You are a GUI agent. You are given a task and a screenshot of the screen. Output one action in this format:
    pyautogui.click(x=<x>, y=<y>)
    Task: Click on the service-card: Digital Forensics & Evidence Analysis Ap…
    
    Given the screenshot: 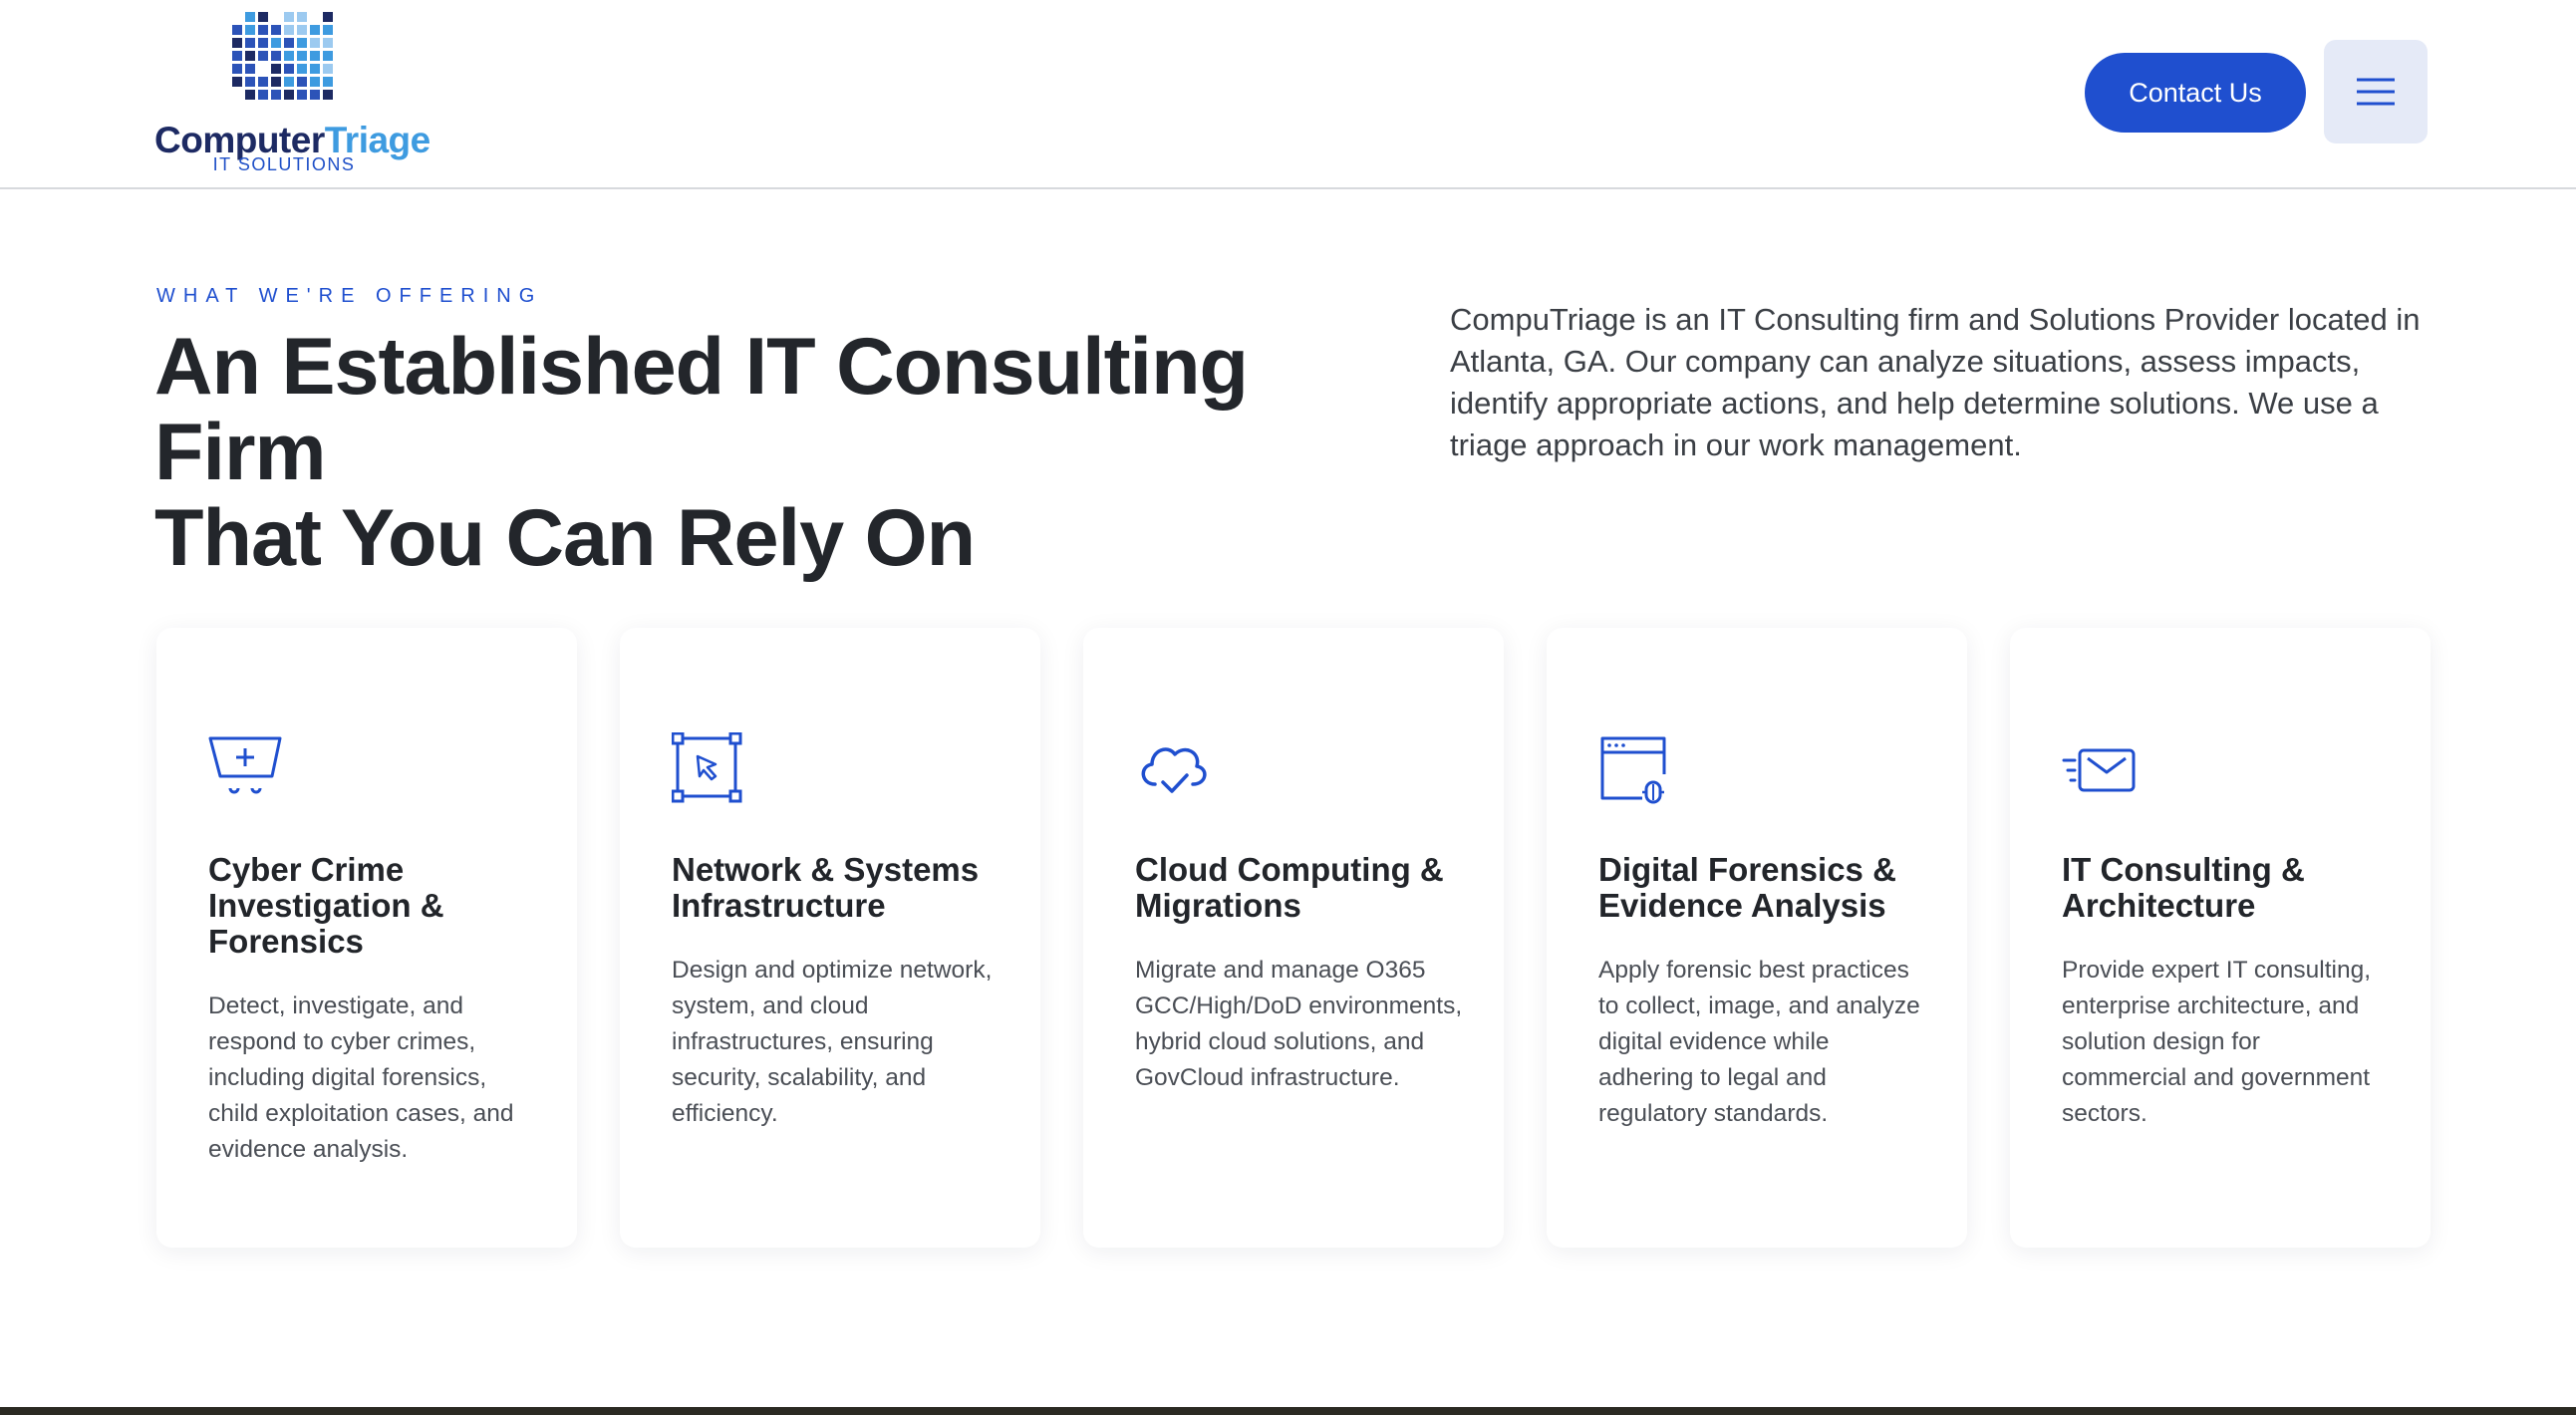 What is the action you would take?
    pyautogui.click(x=1757, y=938)
    